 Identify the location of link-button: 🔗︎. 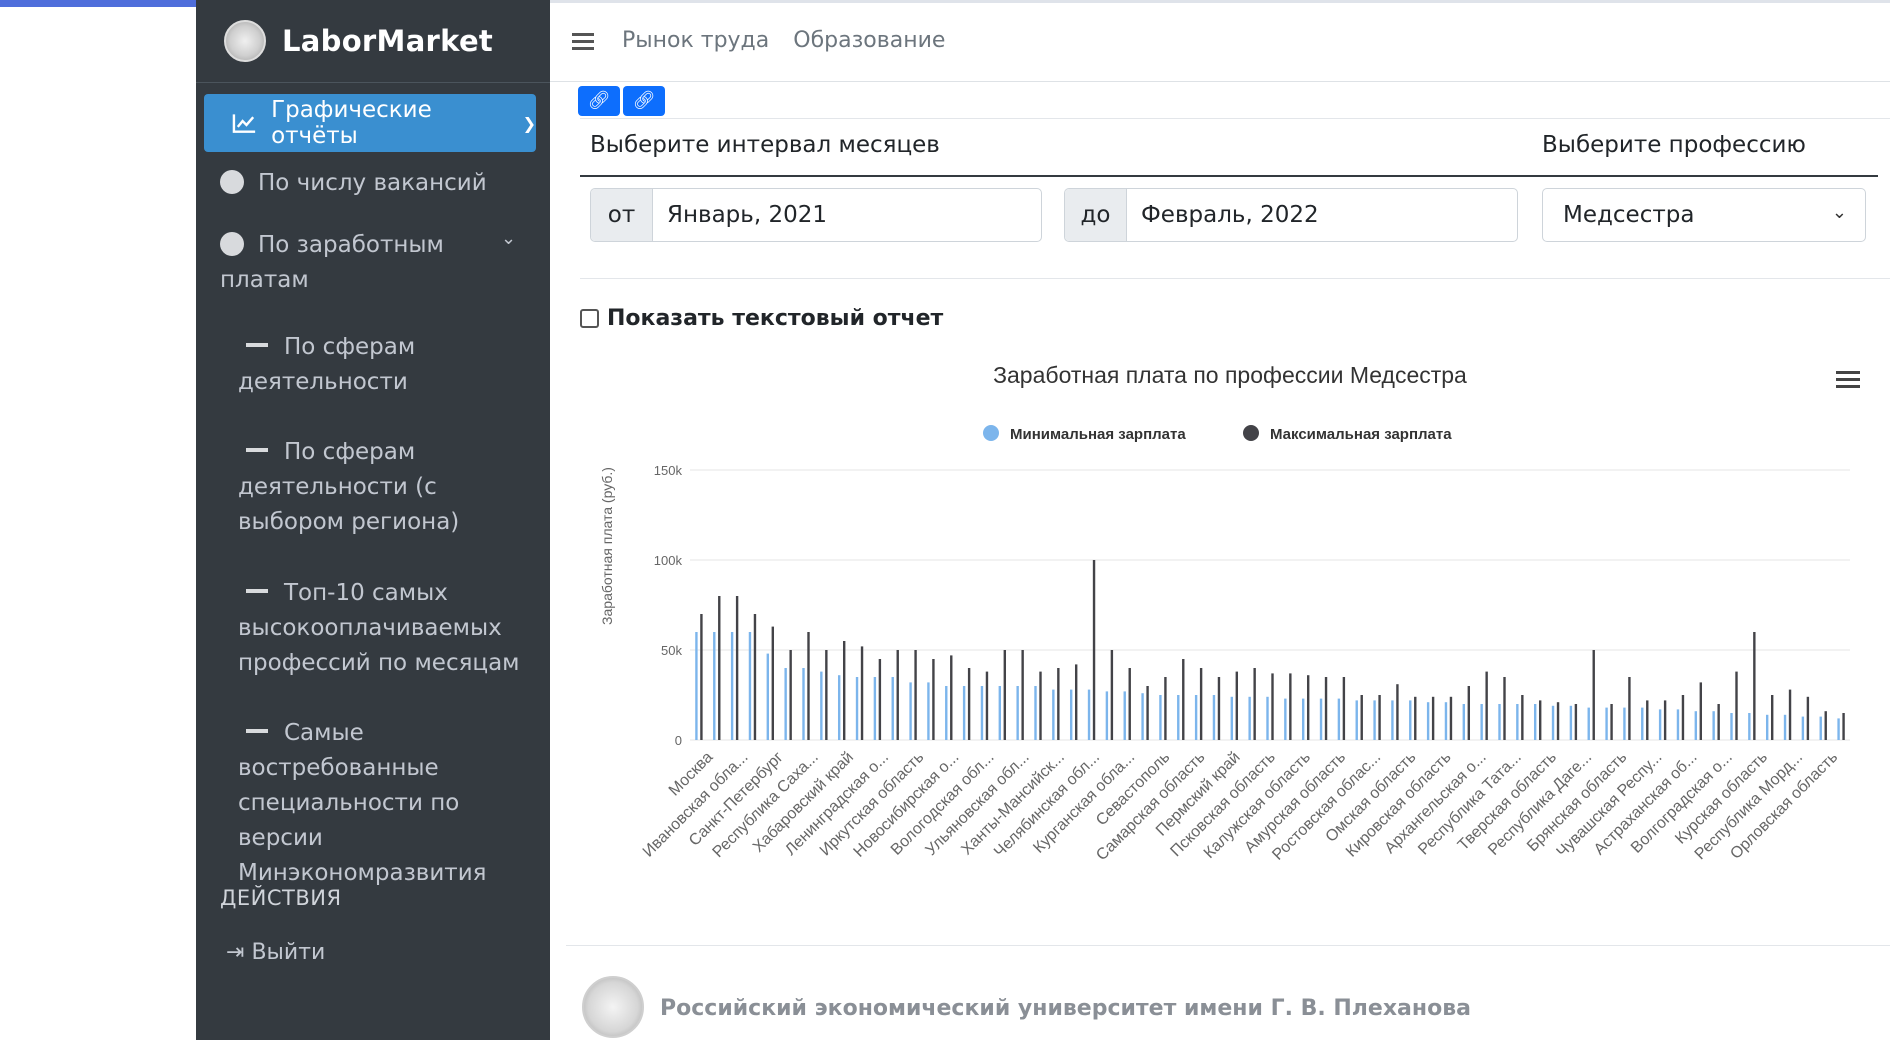
(644, 101).